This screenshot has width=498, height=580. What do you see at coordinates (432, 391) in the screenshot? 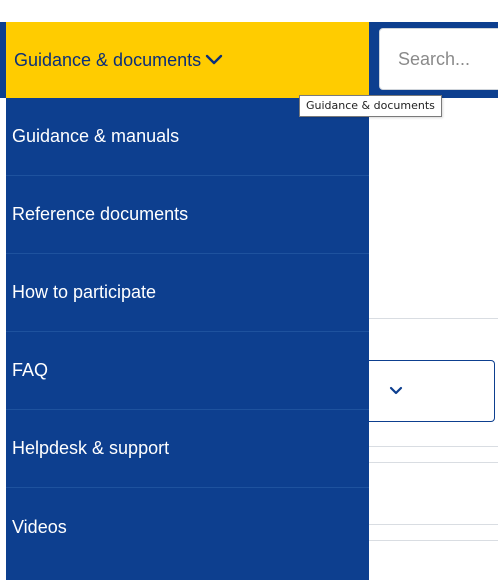
I see `background-dropdown` at bounding box center [432, 391].